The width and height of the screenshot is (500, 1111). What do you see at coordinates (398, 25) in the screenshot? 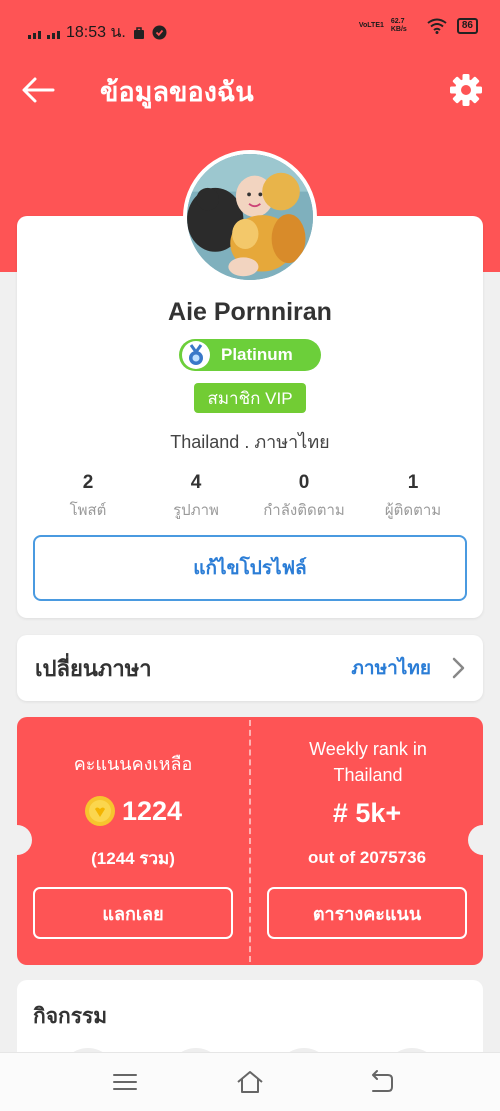
I see `network-speed: 62.7 KB/s` at bounding box center [398, 25].